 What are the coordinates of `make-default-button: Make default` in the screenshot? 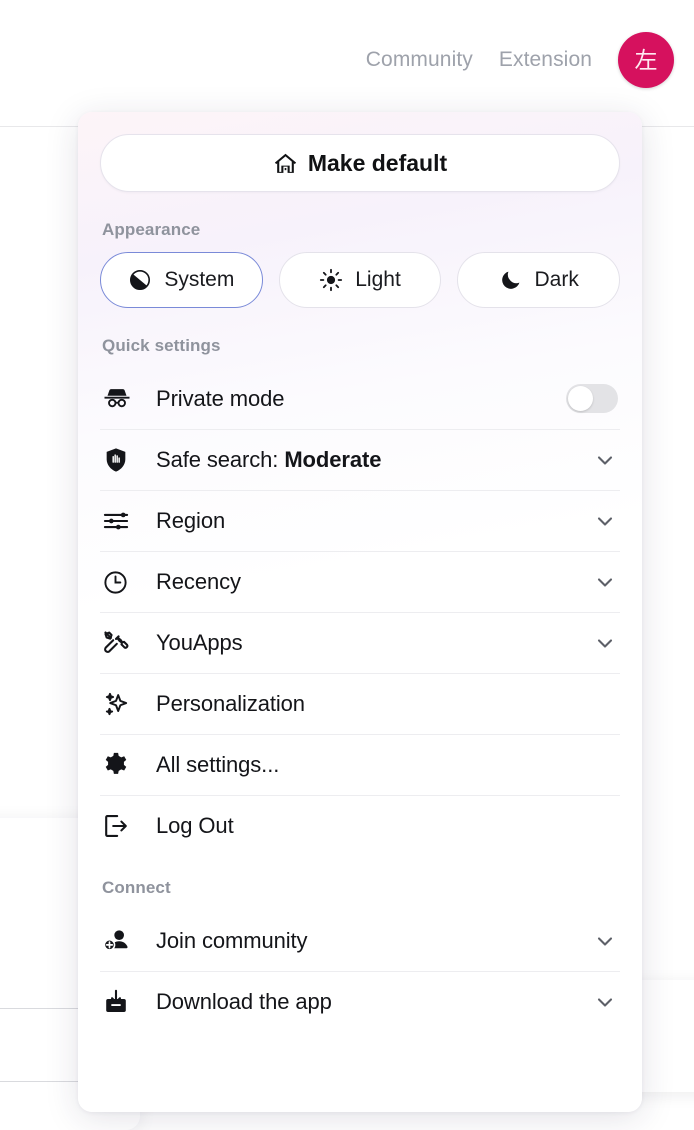 It's located at (360, 163).